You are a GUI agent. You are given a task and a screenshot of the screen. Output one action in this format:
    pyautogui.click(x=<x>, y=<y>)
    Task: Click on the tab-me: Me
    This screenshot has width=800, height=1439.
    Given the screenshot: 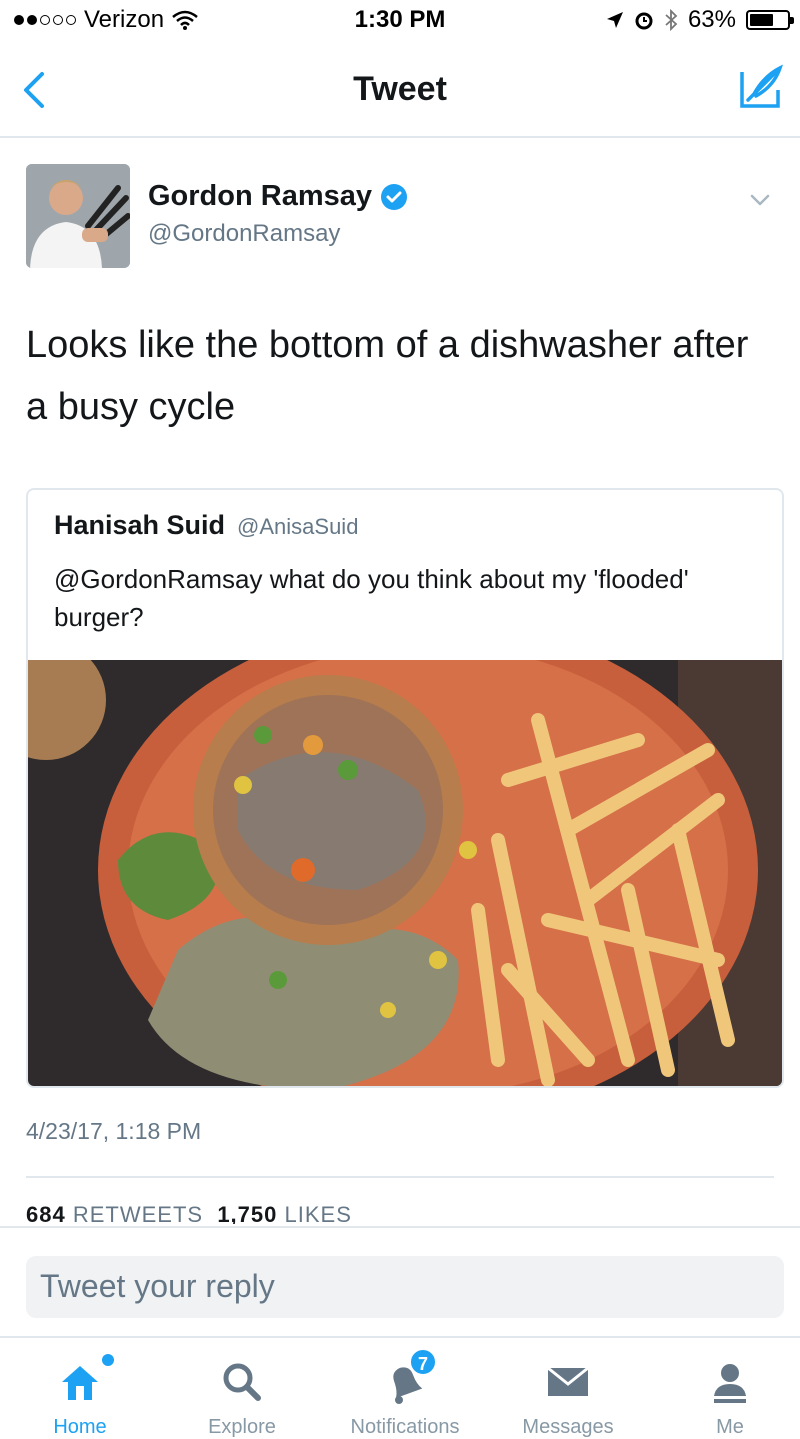 What is the action you would take?
    pyautogui.click(x=730, y=1388)
    